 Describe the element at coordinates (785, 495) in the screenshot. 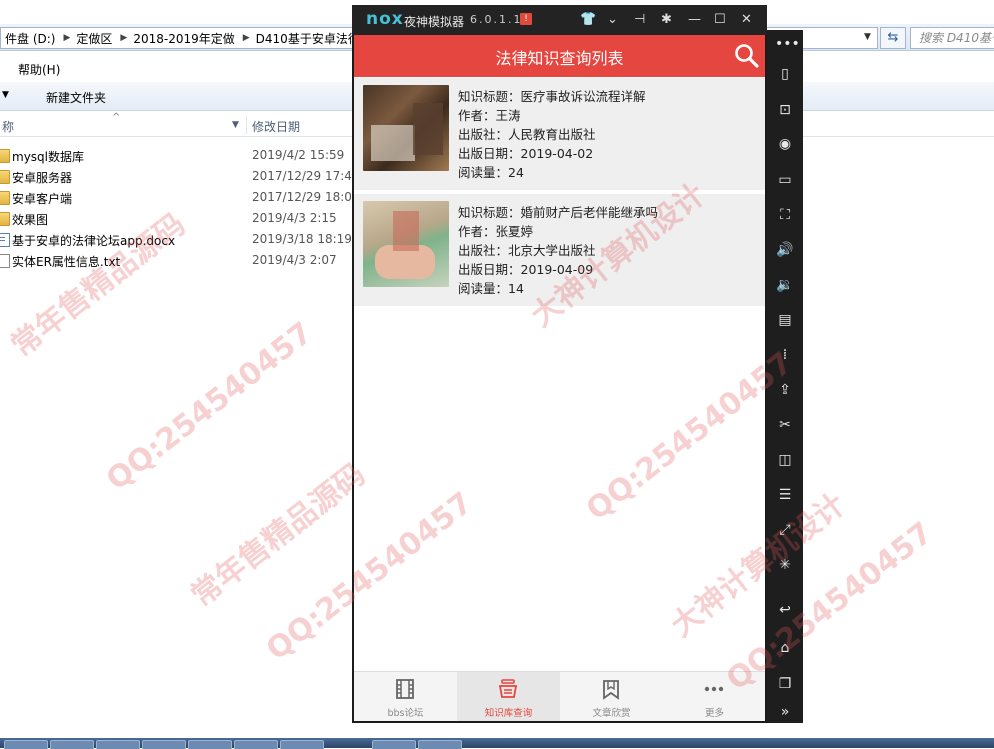

I see `menu-icon: ☰` at that location.